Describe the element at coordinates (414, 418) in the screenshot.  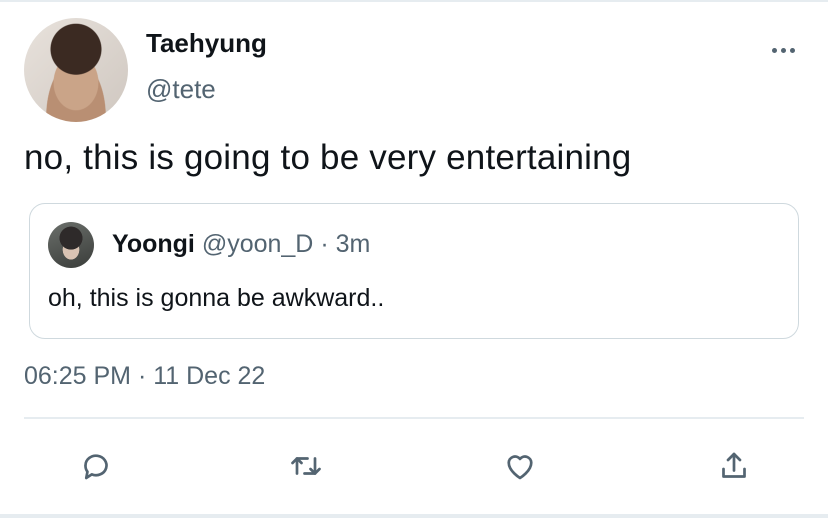
I see `actions-divider` at that location.